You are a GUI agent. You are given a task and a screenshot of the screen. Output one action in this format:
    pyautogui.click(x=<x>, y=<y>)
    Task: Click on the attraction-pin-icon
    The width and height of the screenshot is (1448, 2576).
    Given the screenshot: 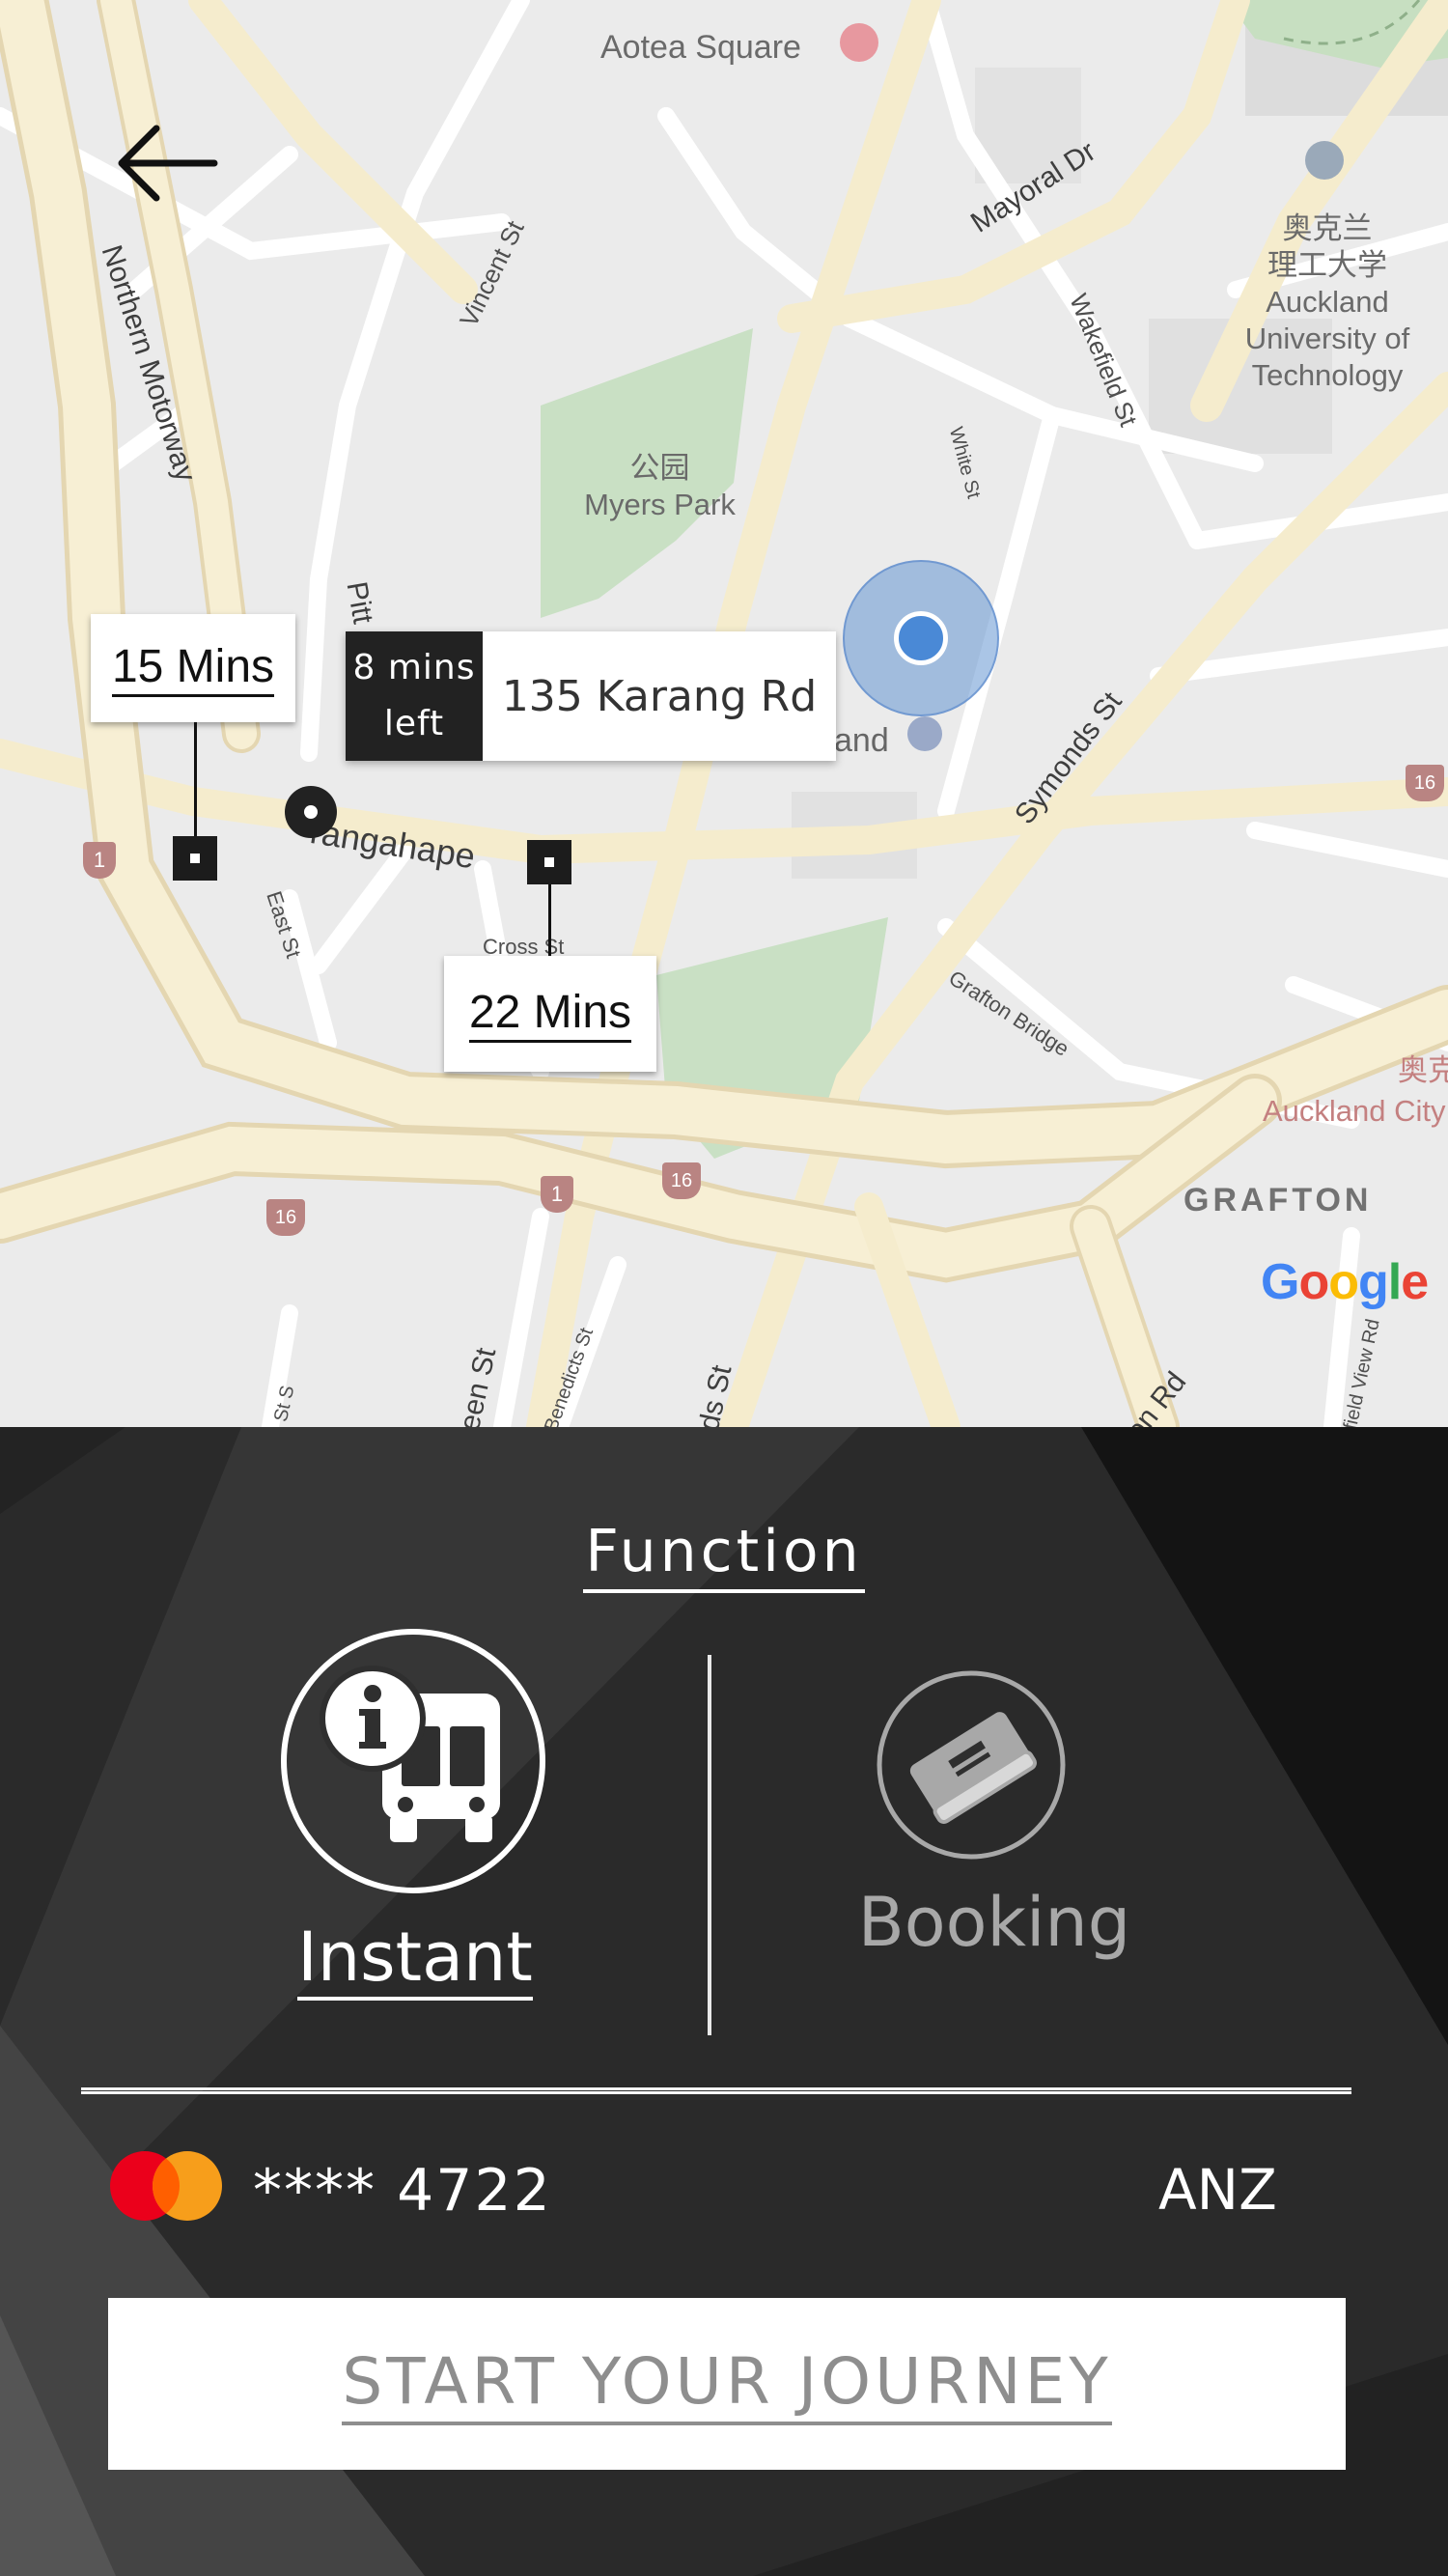 What is the action you would take?
    pyautogui.click(x=859, y=43)
    